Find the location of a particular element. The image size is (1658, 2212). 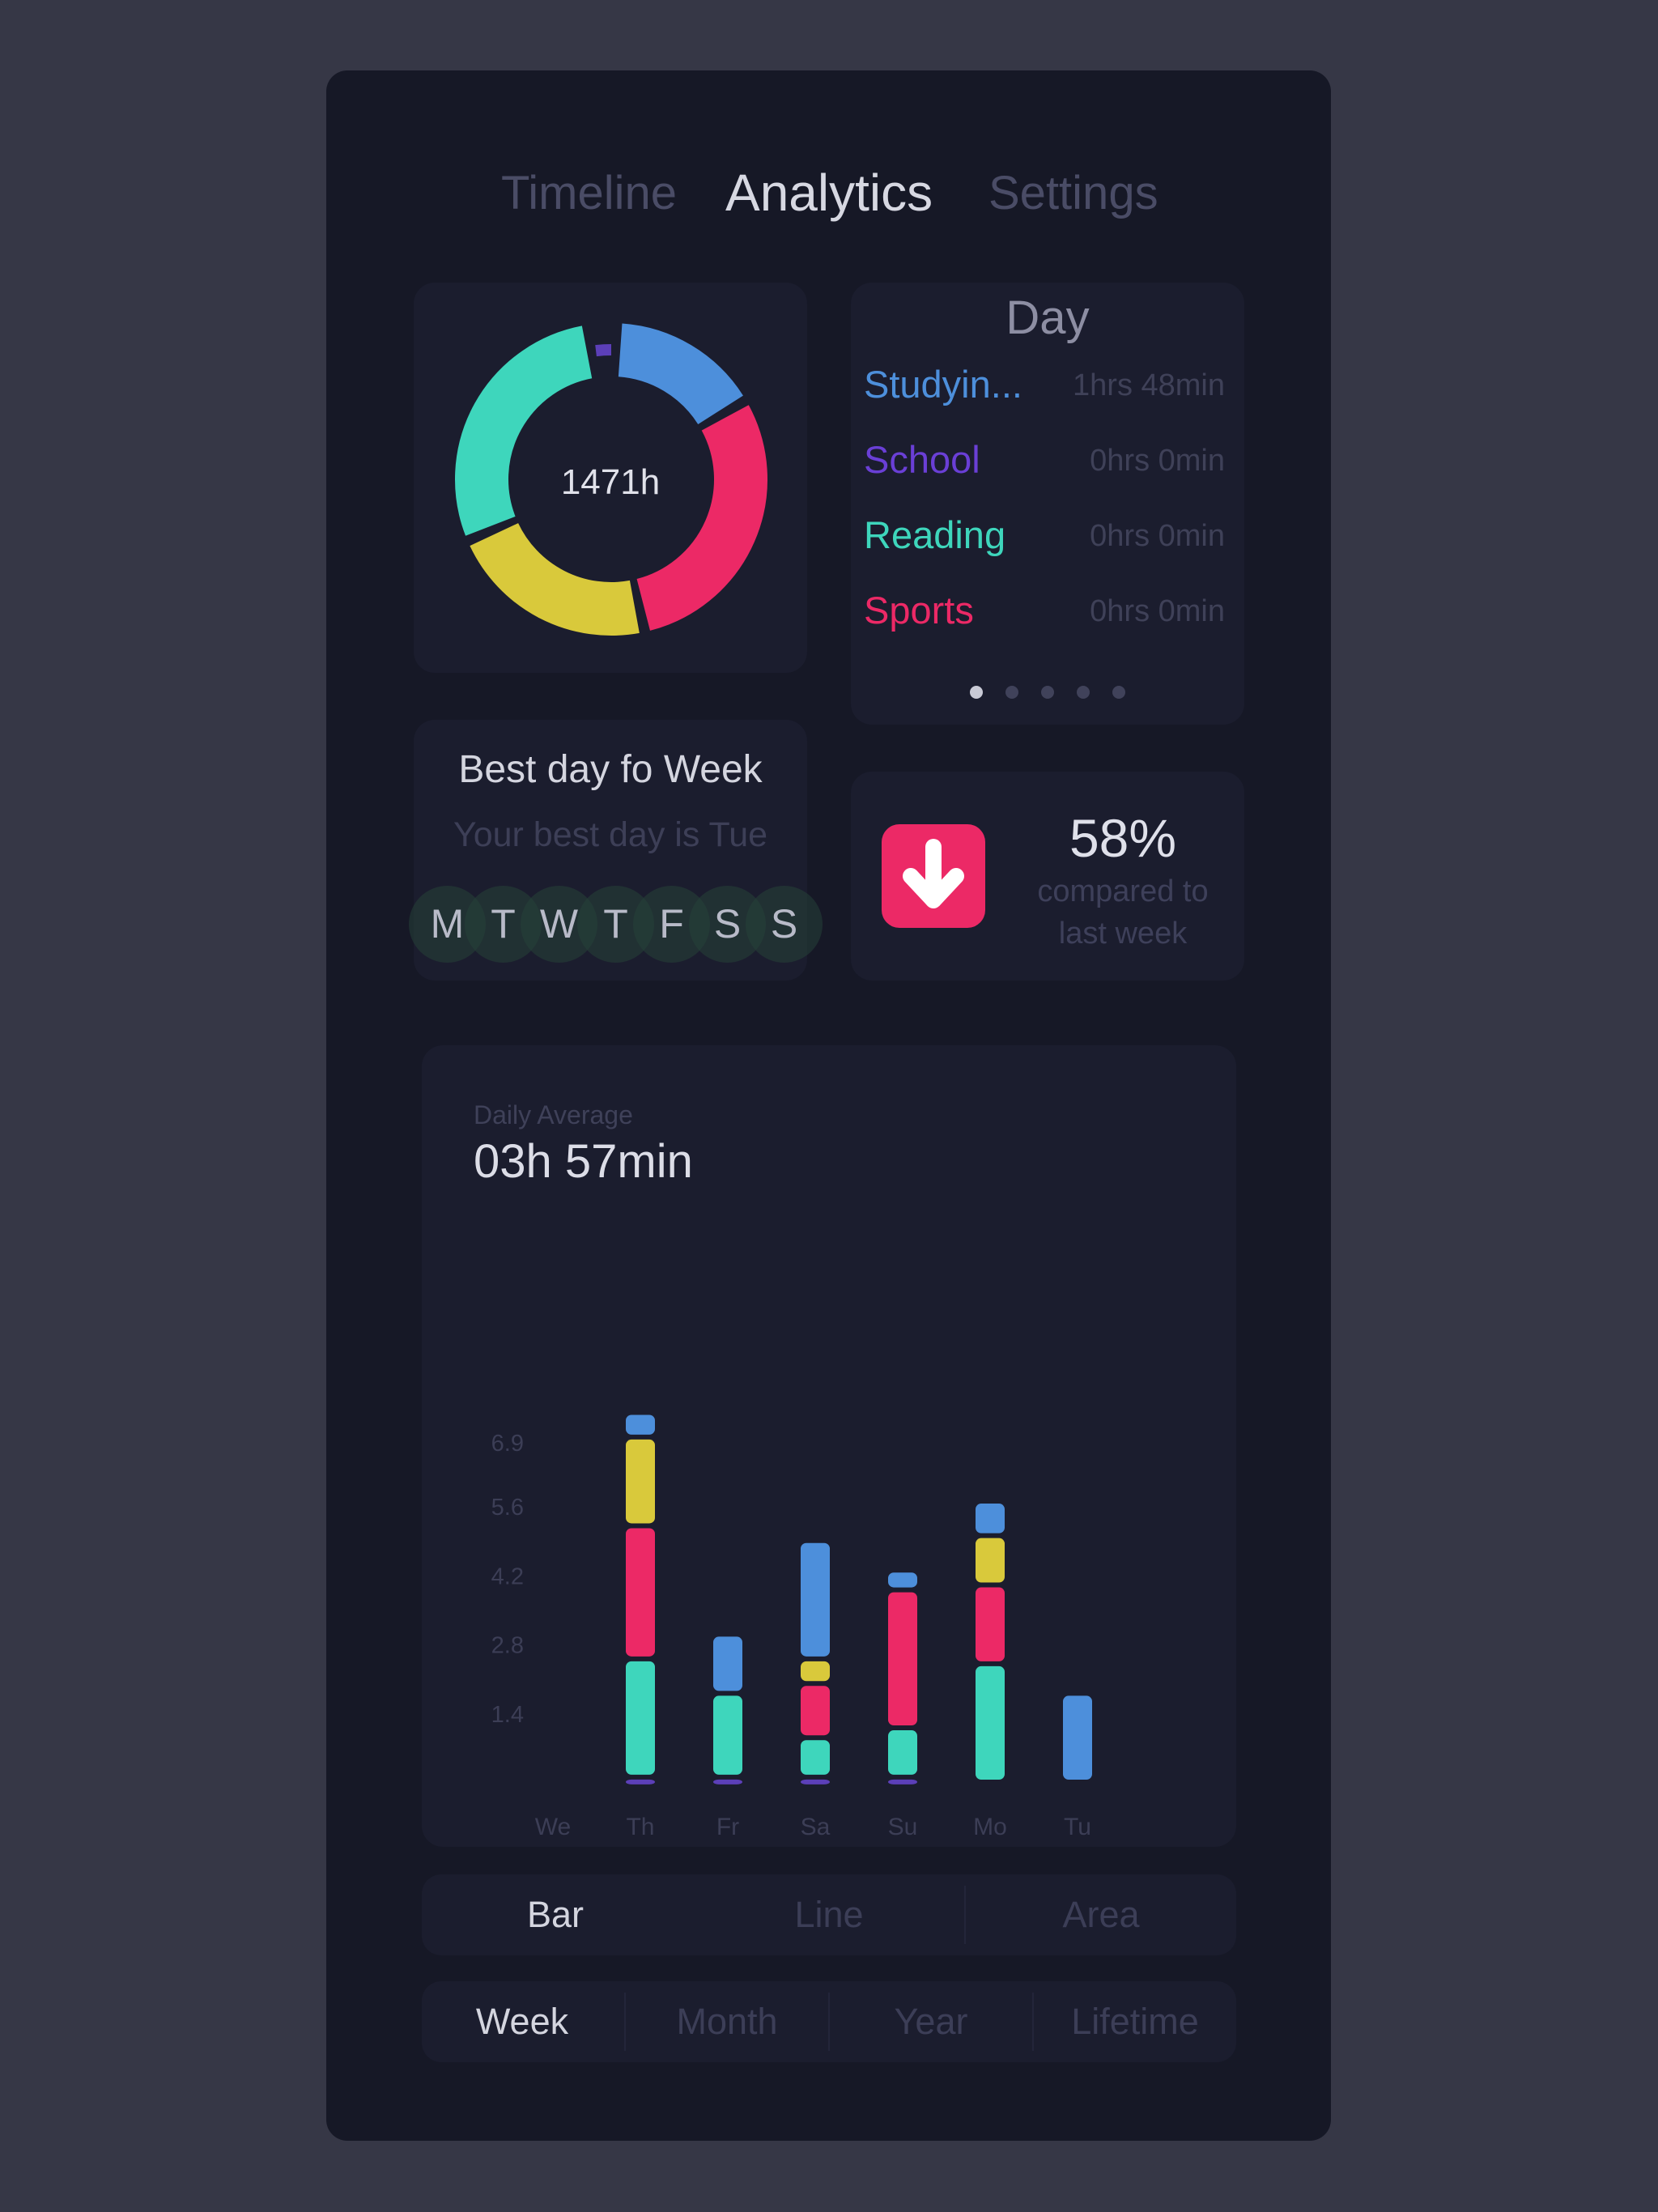

tab-timeline: Timeline is located at coordinates (589, 193).